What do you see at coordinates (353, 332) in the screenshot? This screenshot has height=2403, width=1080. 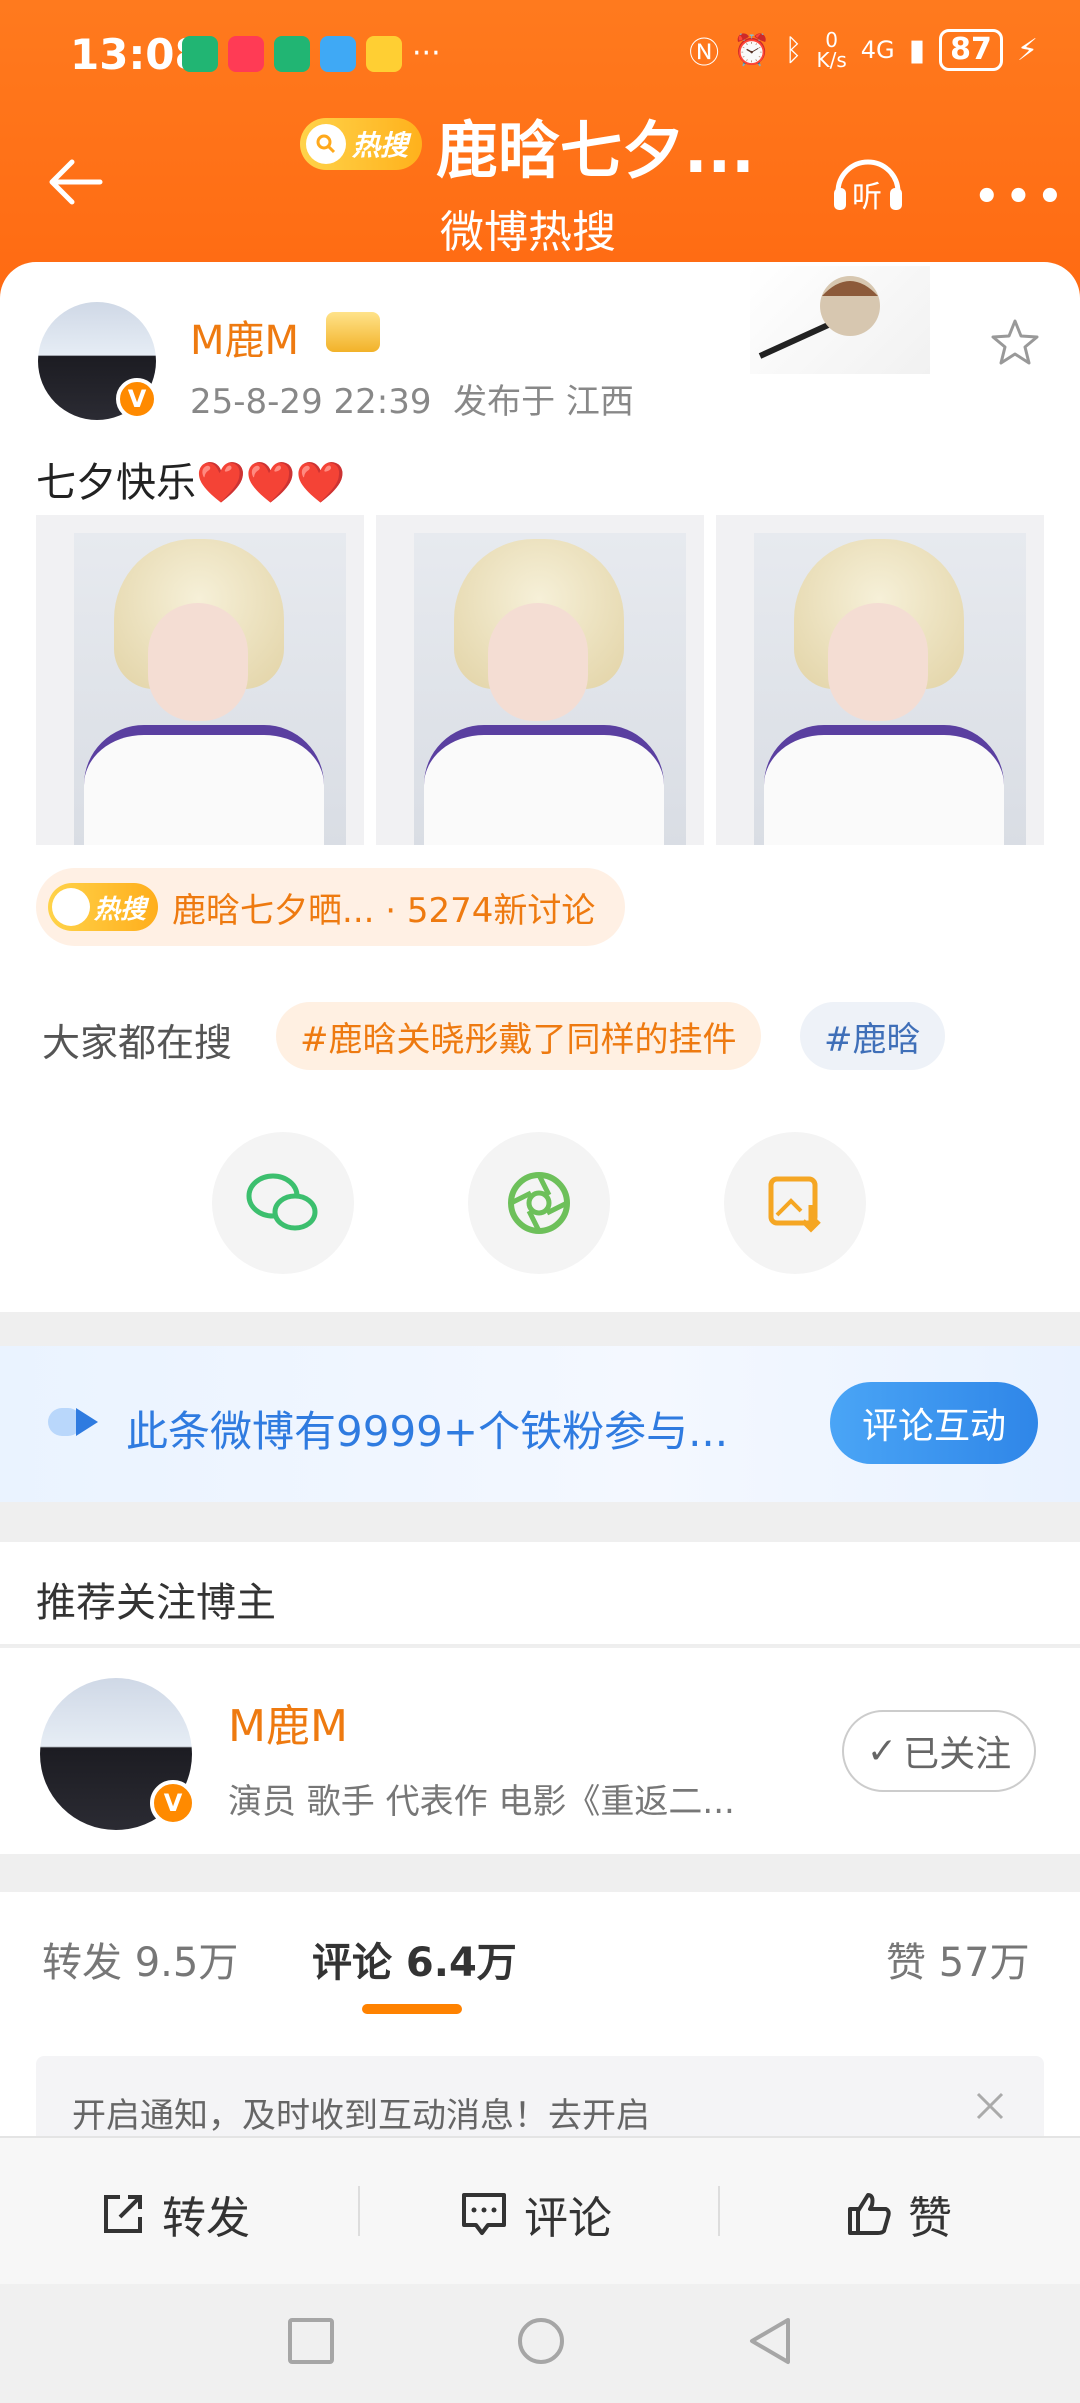 I see `crown-icon` at bounding box center [353, 332].